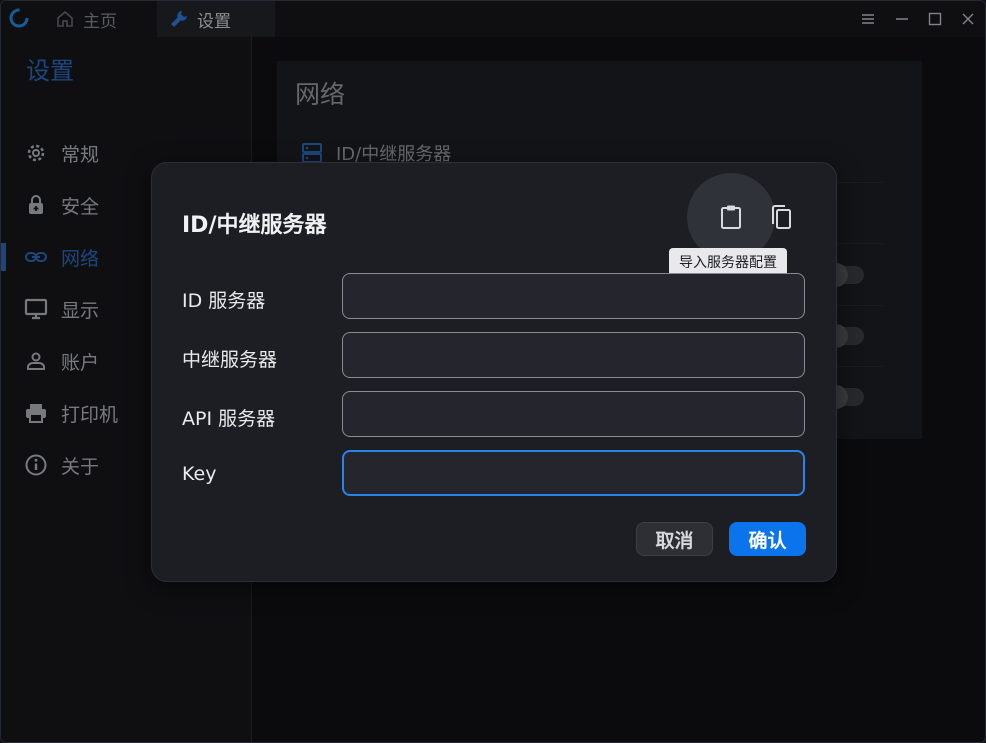 Image resolution: width=986 pixels, height=743 pixels. Describe the element at coordinates (254, 225) in the screenshot. I see `dialog-title: ID/中继服务器` at that location.